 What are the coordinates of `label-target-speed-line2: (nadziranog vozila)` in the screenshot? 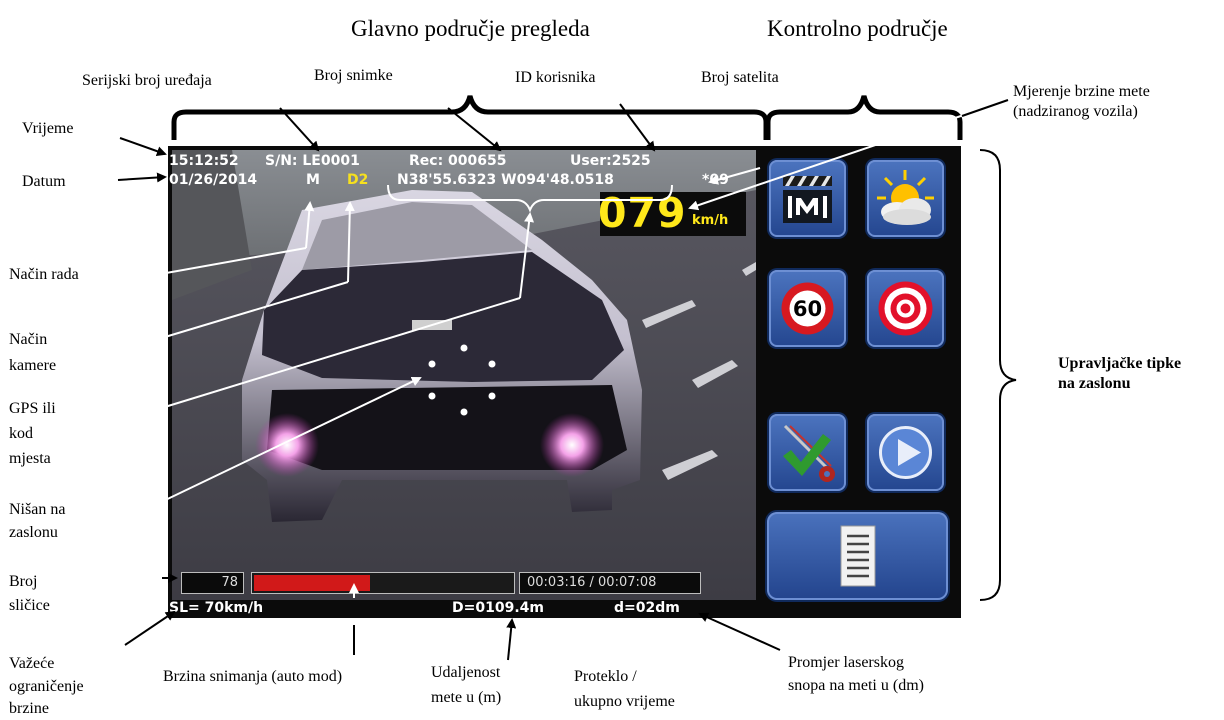 It's located at (1075, 111).